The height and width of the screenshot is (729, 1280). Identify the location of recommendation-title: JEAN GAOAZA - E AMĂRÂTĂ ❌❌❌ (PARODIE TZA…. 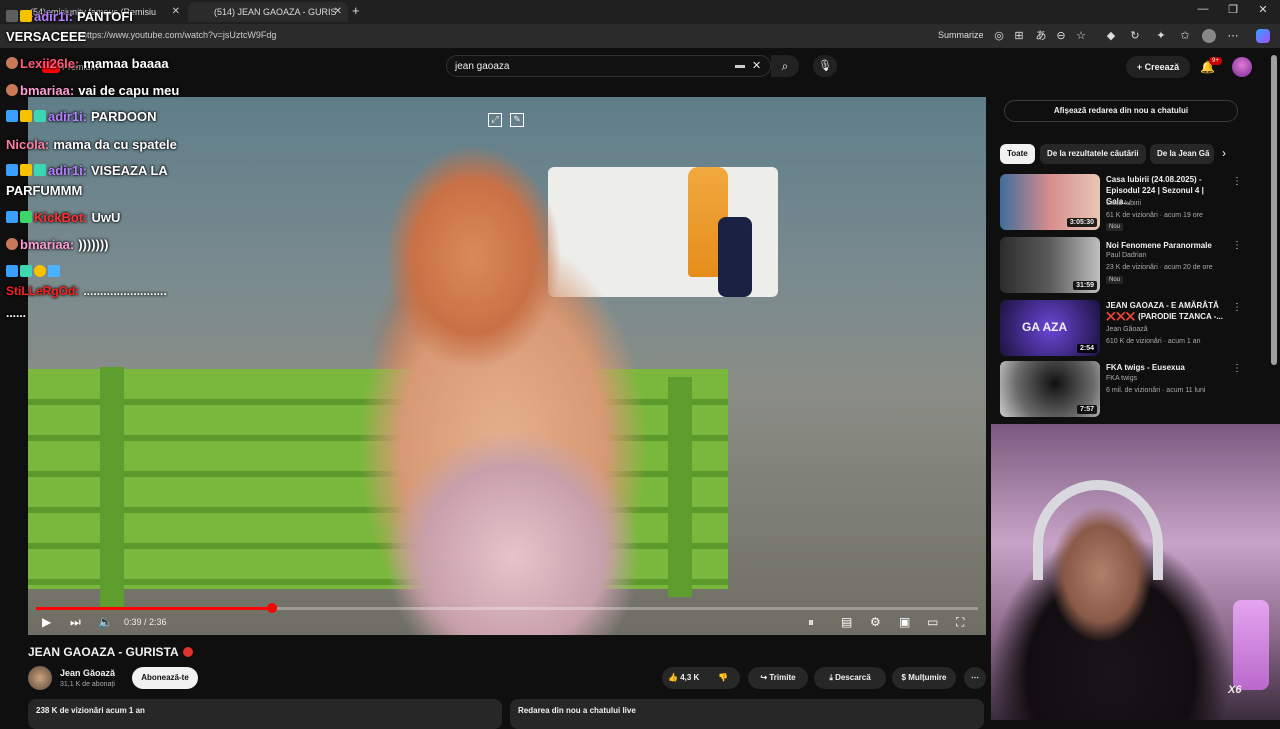
(1168, 311).